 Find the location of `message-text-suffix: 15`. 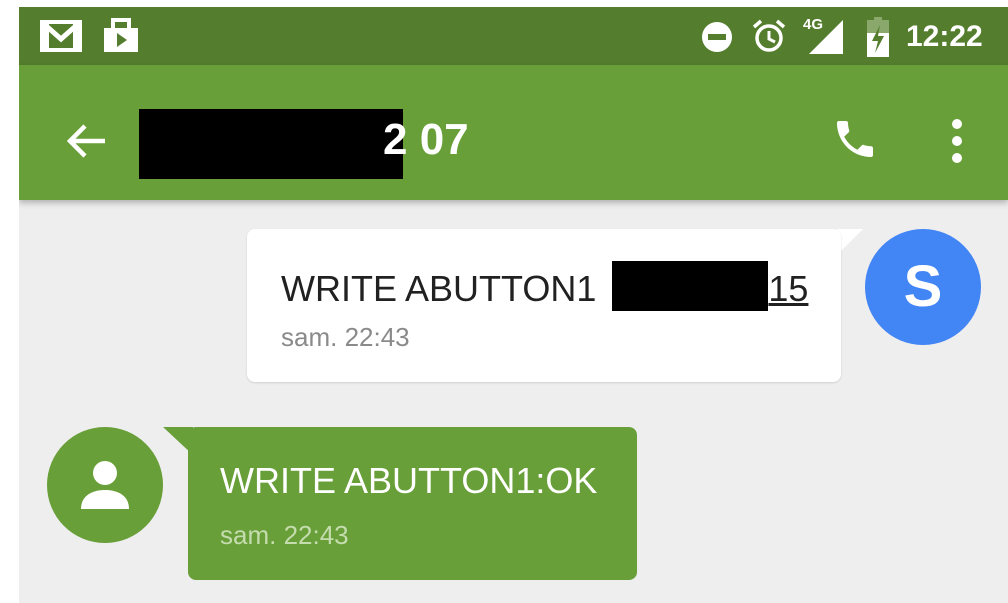

message-text-suffix: 15 is located at coordinates (788, 288).